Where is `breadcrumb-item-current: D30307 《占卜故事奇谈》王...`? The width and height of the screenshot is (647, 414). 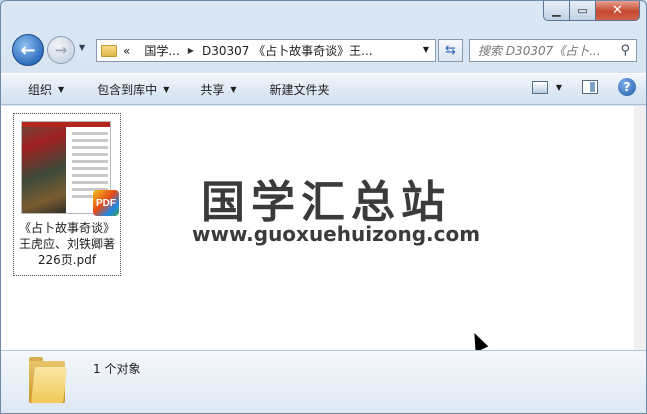
breadcrumb-item-current: D30307 《占卜故事奇谈》王... is located at coordinates (287, 50).